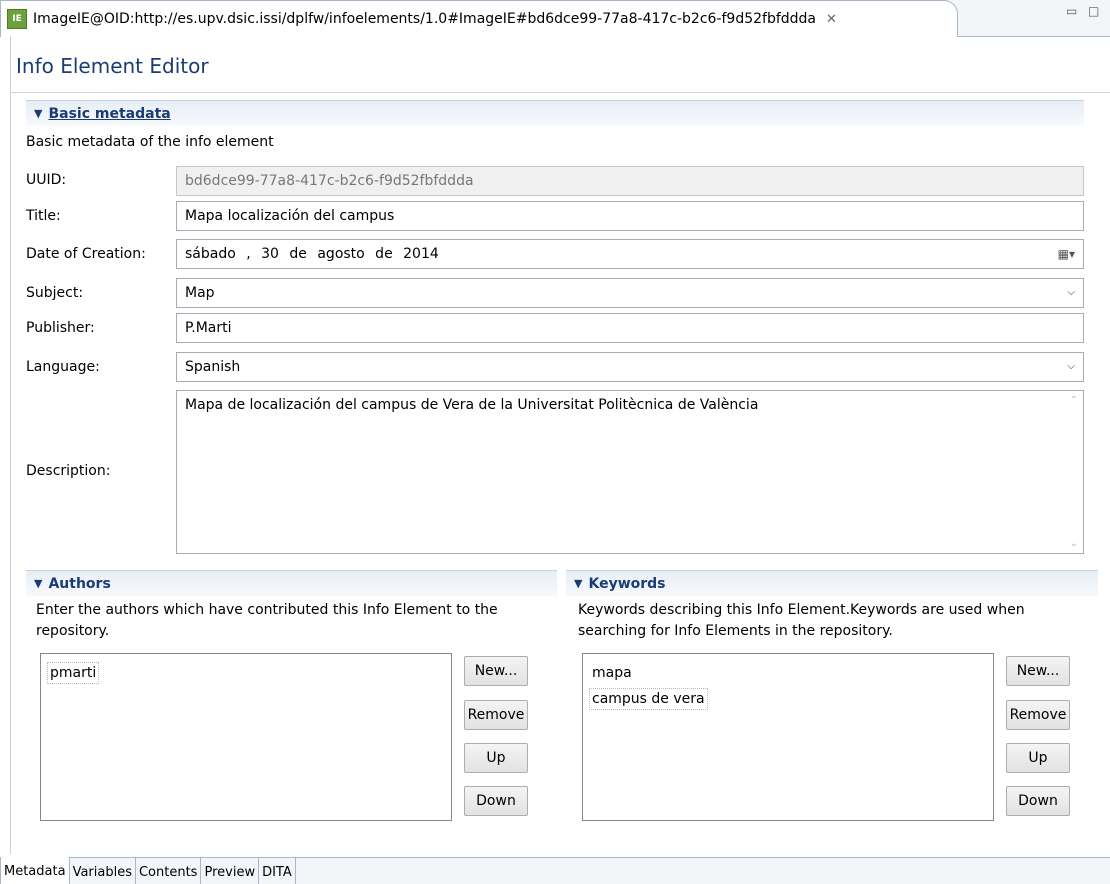 The width and height of the screenshot is (1110, 884). I want to click on subject-label: Subject:, so click(55, 293).